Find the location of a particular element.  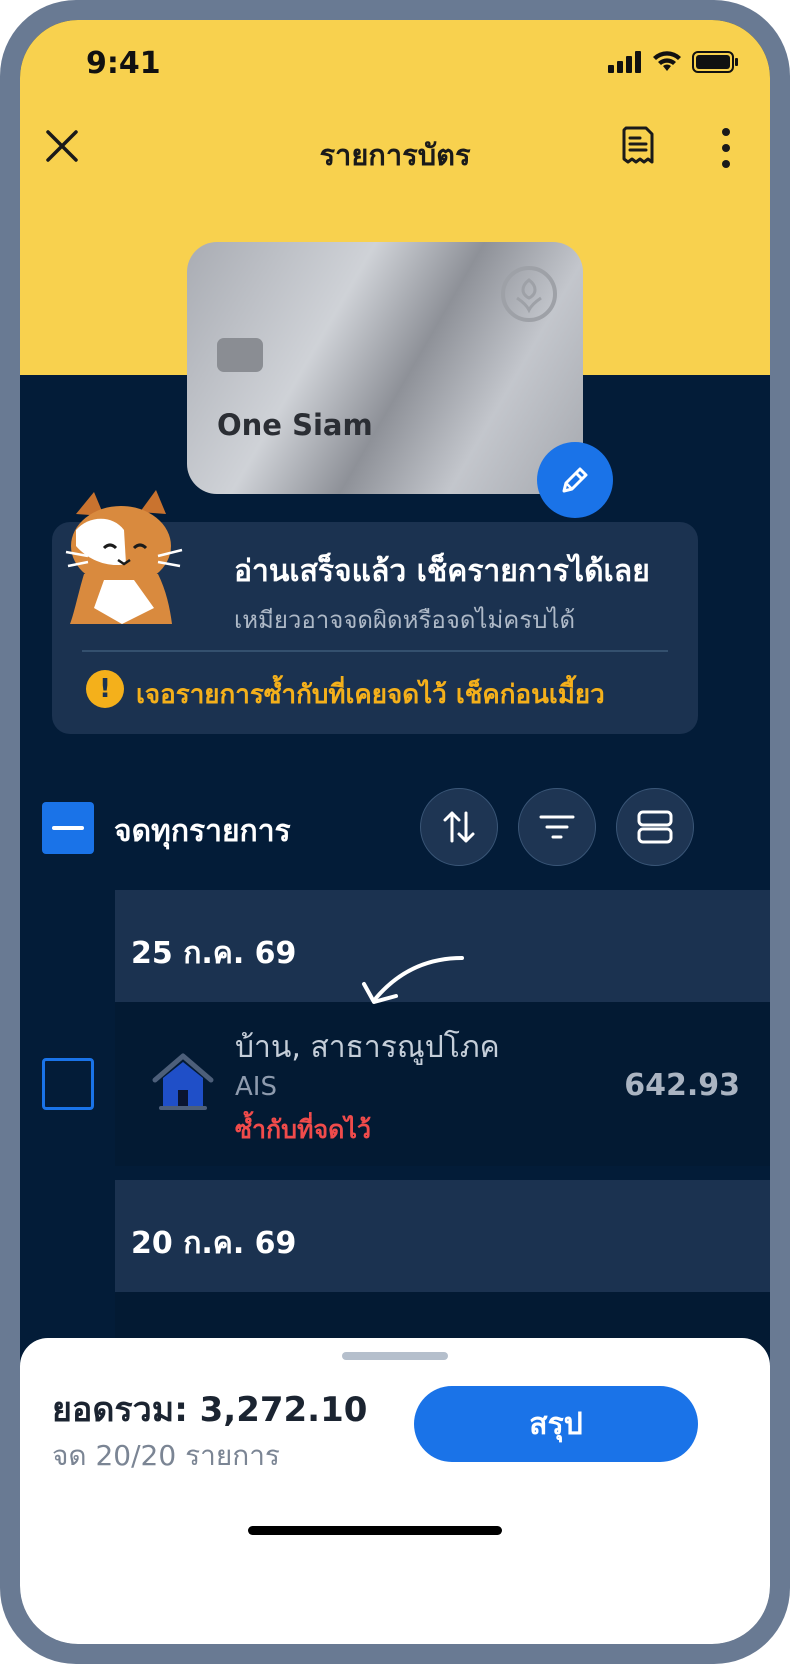

receipt-button is located at coordinates (638, 146).